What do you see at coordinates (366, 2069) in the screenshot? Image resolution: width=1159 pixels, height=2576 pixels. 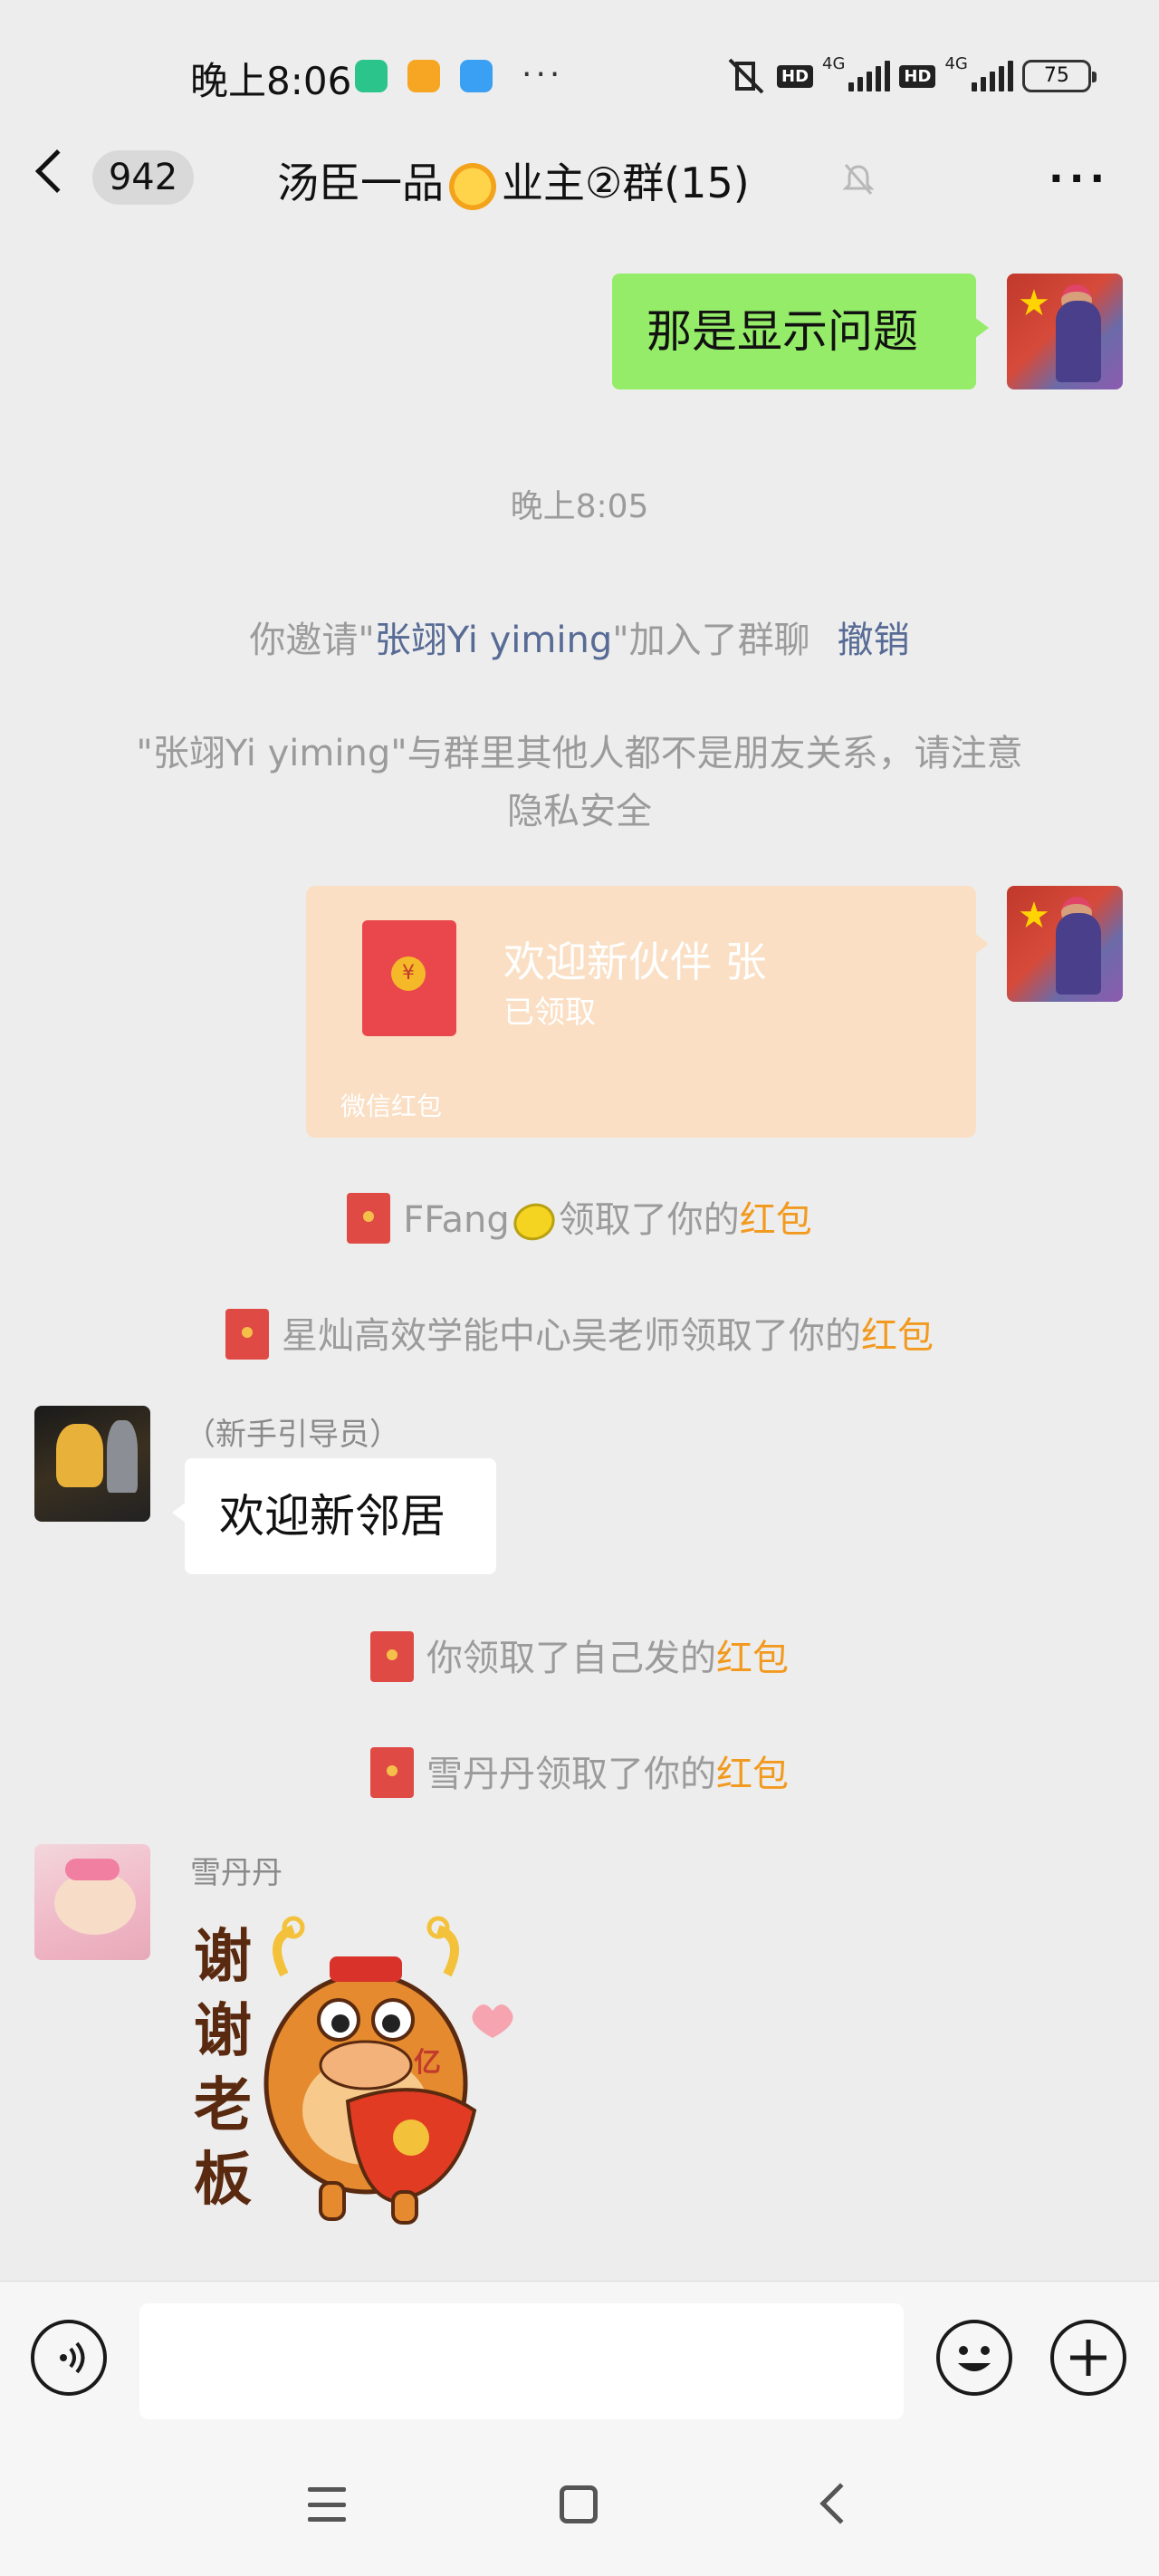 I see `thanks-boss-sticker: 亿 谢 谢 老 板` at bounding box center [366, 2069].